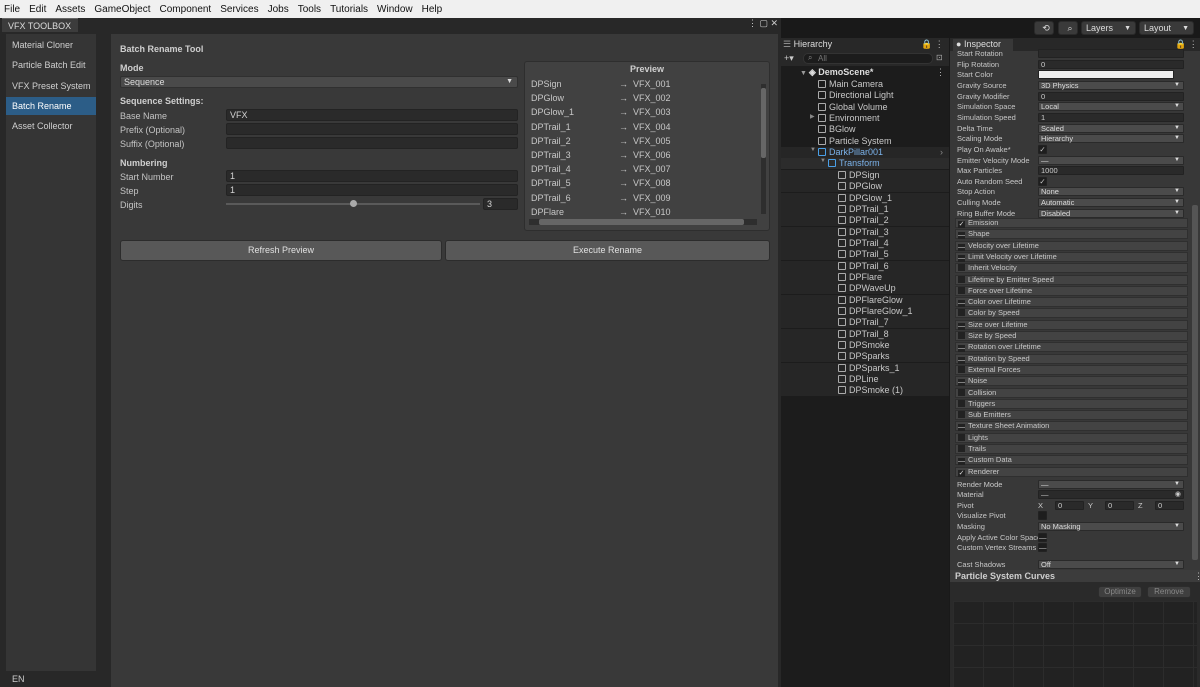 The image size is (1200, 687). Describe the element at coordinates (1071, 234) in the screenshot. I see `module-shape: — Shape` at that location.